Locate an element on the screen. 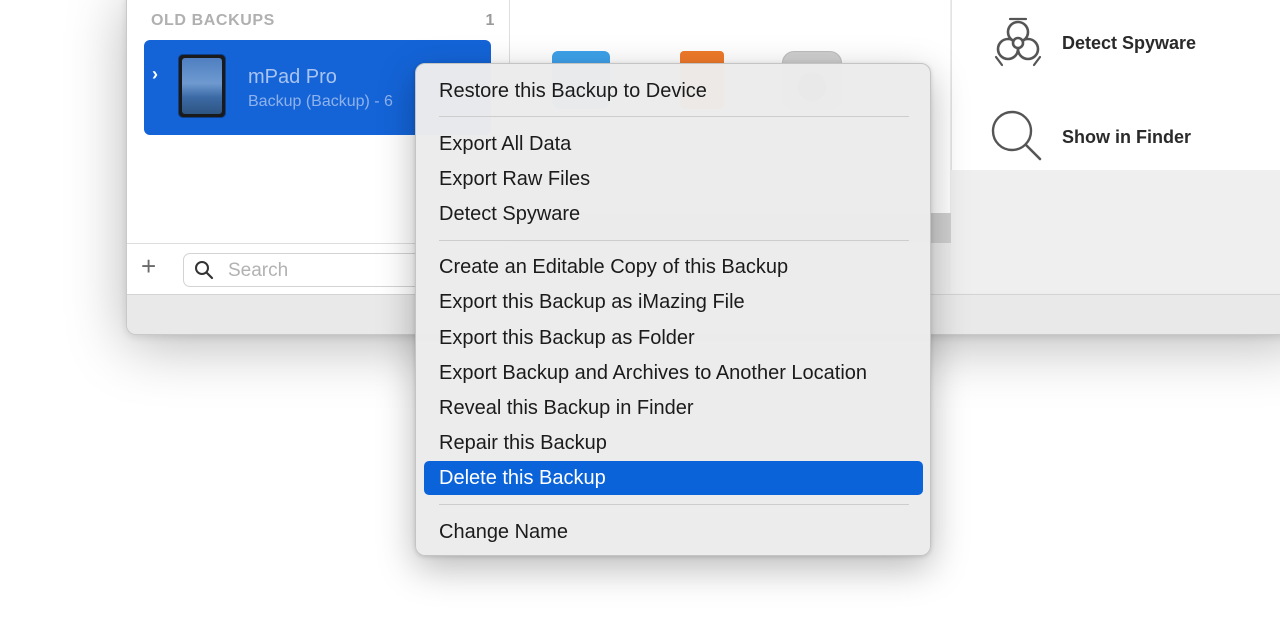  menu-item-reveal-in-finder: Reveal this Backup in Finder is located at coordinates (673, 408).